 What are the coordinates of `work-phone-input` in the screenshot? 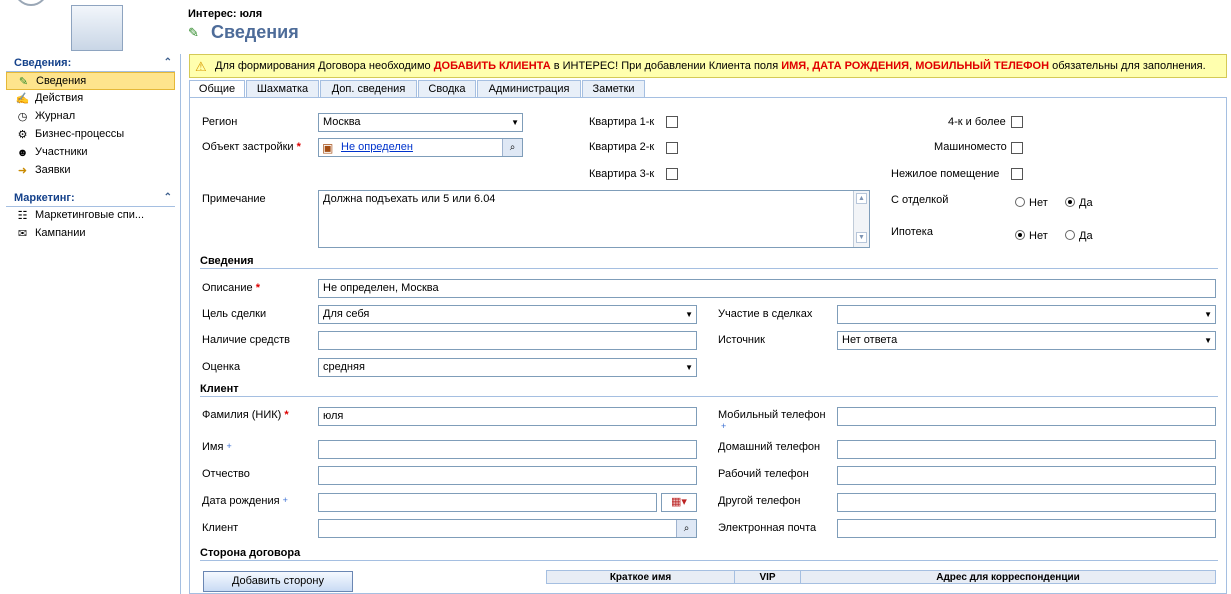 It's located at (1026, 475).